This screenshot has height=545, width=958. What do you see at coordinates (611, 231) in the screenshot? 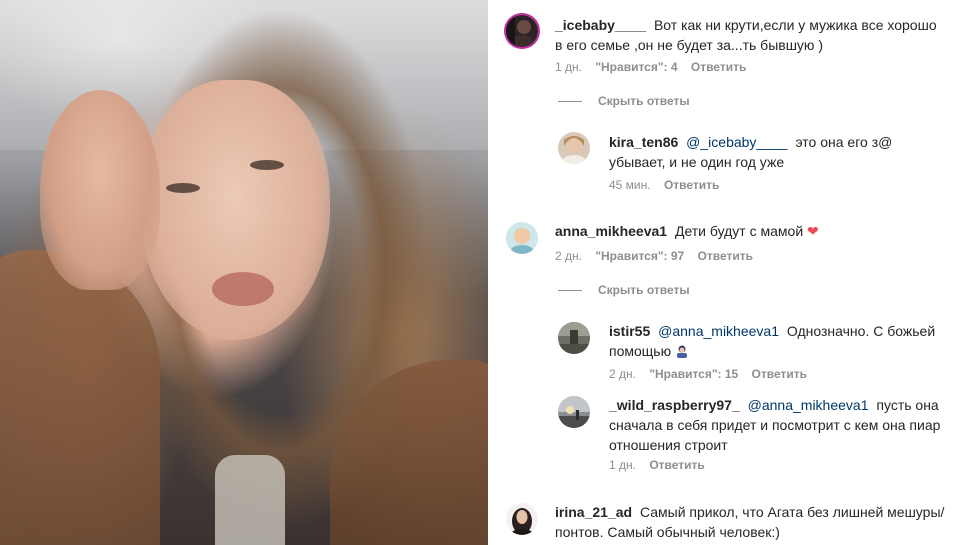
I see `comment-username: anna_mikheeva1` at bounding box center [611, 231].